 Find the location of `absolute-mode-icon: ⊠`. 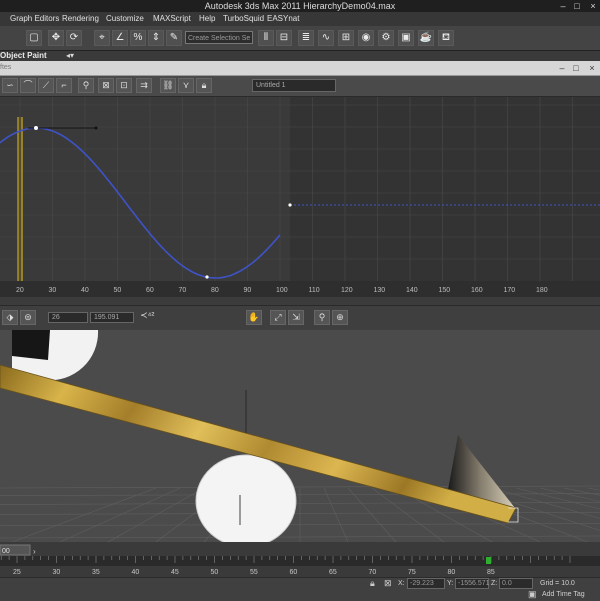

absolute-mode-icon: ⊠ is located at coordinates (388, 583).